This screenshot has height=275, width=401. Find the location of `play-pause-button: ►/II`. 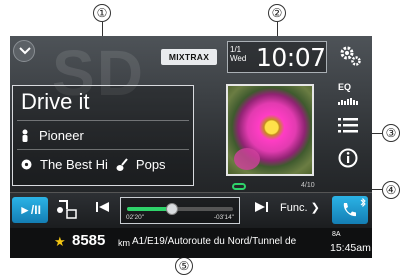

play-pause-button: ►/II is located at coordinates (30, 210).